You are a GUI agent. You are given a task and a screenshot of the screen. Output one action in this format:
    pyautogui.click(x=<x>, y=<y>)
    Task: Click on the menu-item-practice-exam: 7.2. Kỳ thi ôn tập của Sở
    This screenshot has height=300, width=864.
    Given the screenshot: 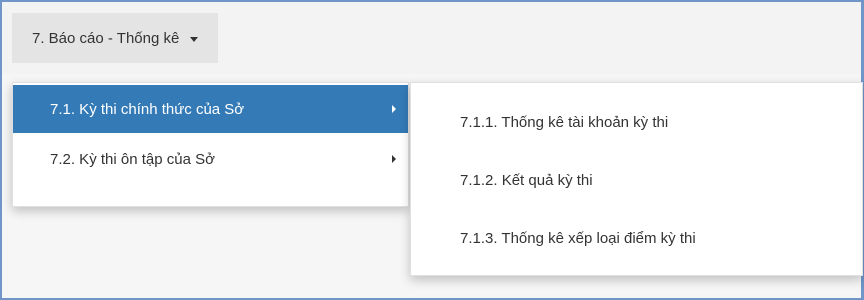 What is the action you would take?
    pyautogui.click(x=210, y=159)
    